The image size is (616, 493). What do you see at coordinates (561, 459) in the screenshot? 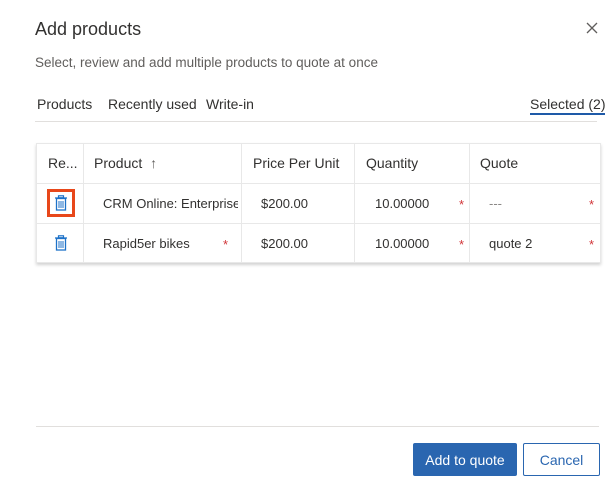
I see `cancel-button: Cancel` at bounding box center [561, 459].